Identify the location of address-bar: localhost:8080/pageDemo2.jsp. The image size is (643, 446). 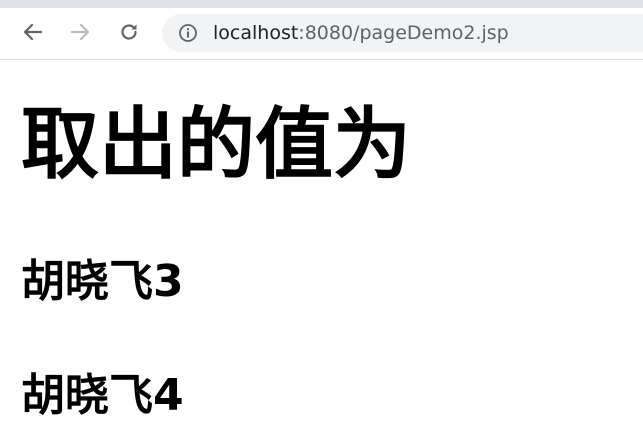
(402, 33).